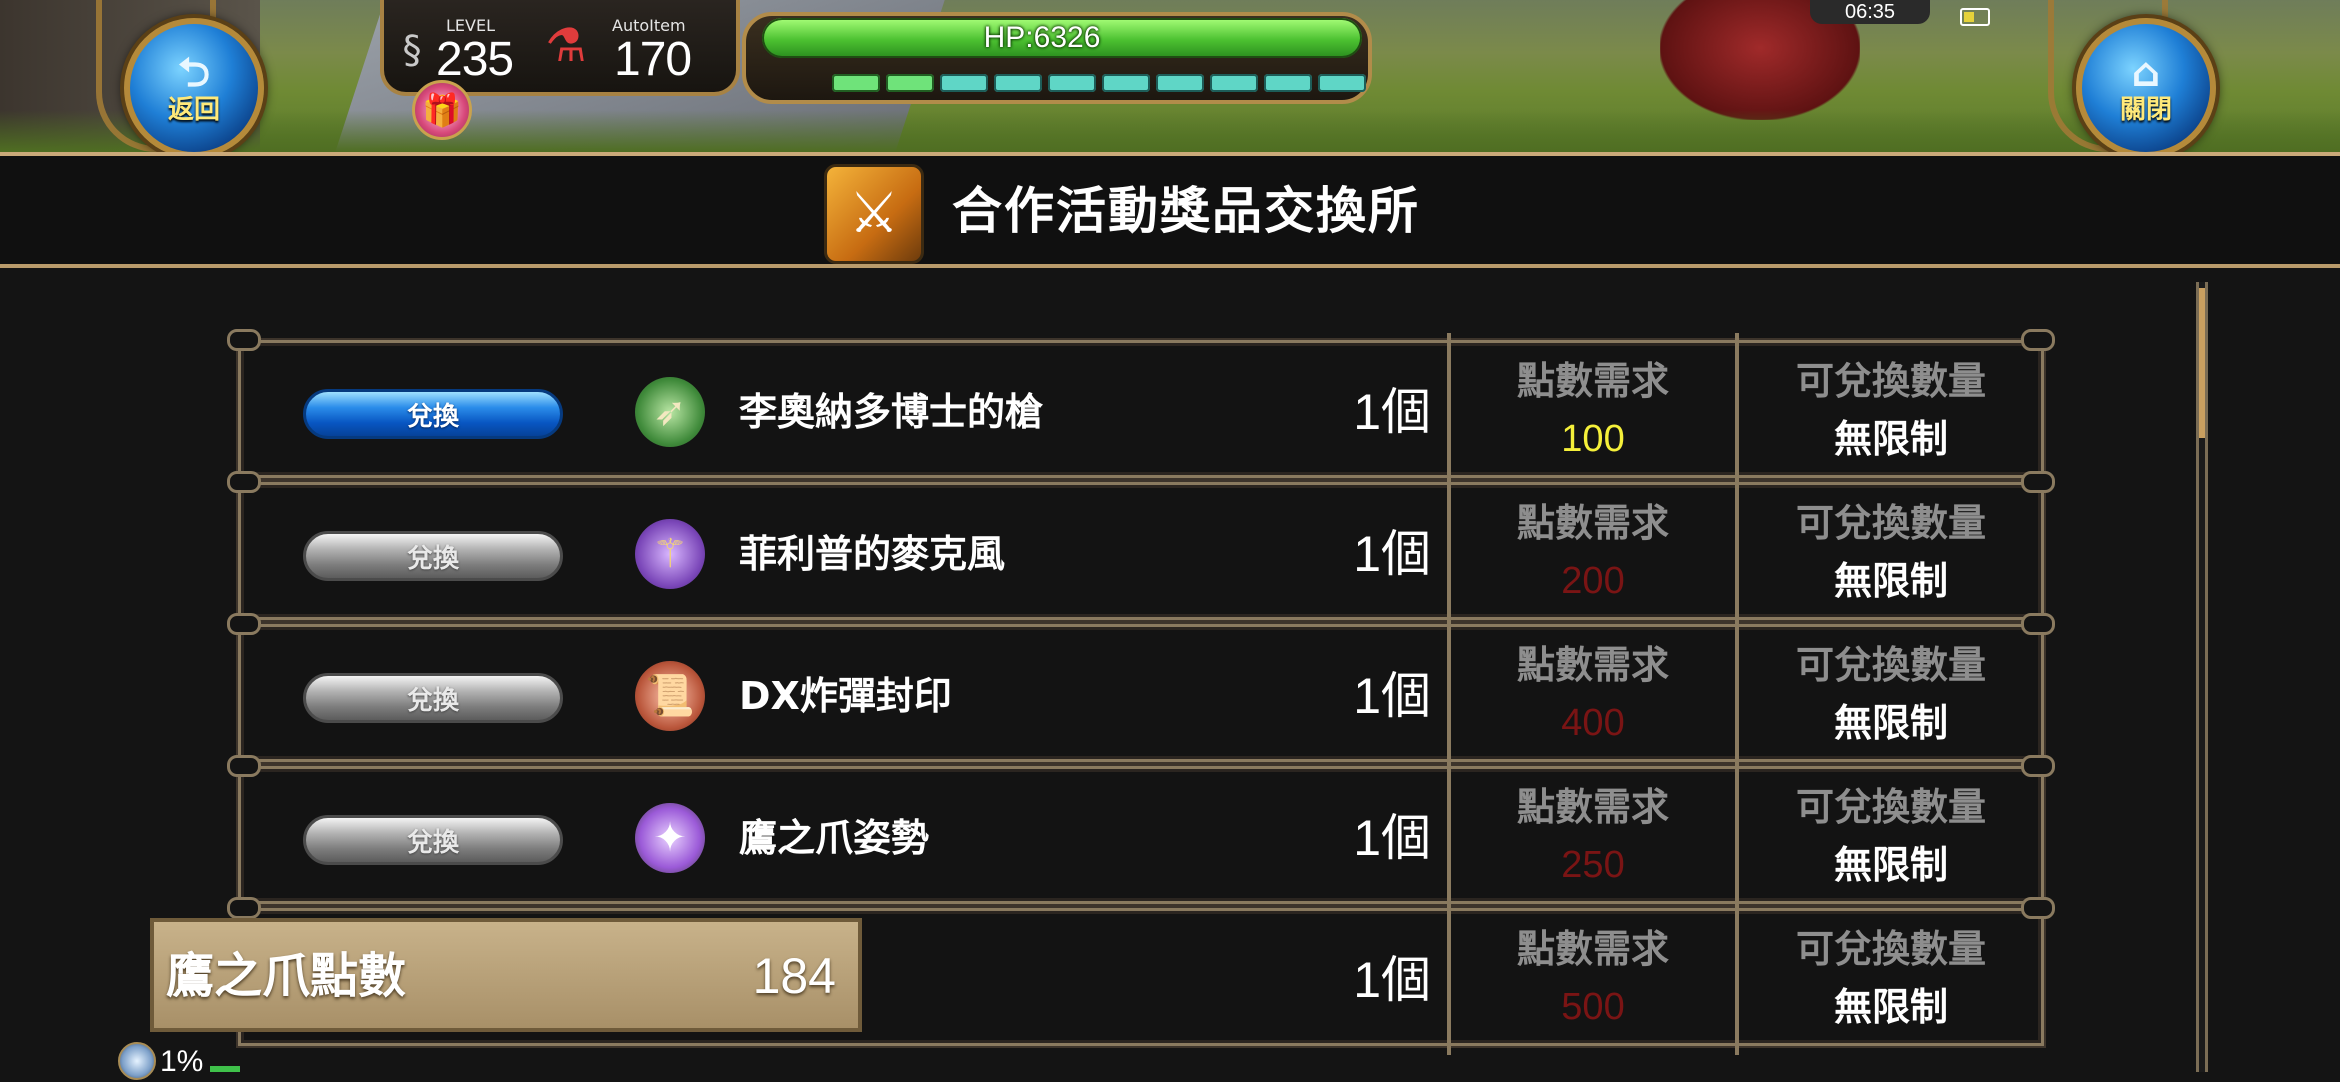 The image size is (2340, 1082). Describe the element at coordinates (1593, 723) in the screenshot. I see `points-required-value: 400` at that location.